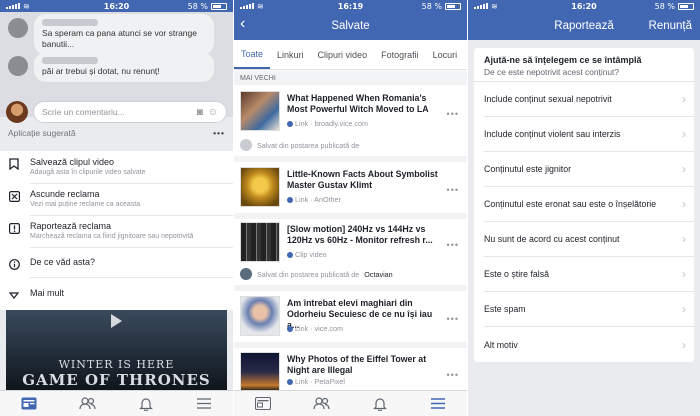 This screenshot has height=416, width=700. I want to click on tab-all: Toate, so click(252, 54).